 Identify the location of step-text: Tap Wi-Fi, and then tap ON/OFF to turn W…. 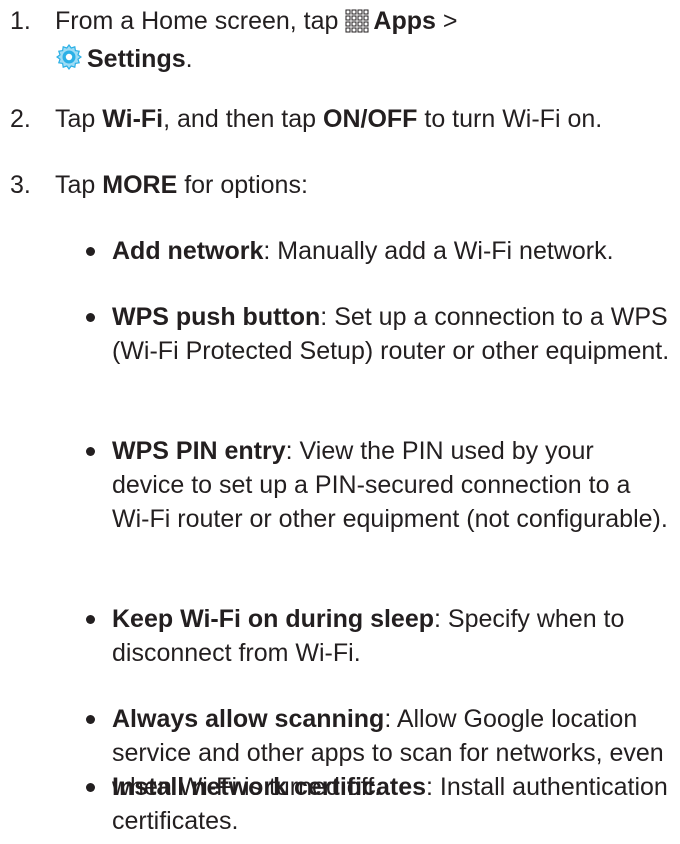
(362, 119).